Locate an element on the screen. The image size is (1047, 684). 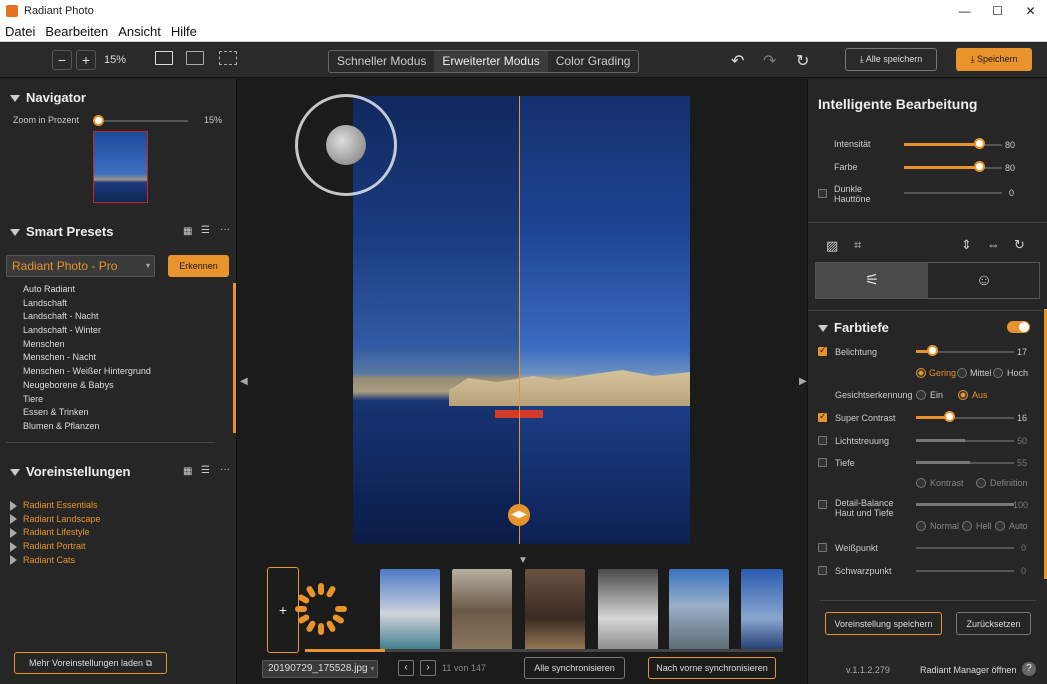
recognize-button: Erkennen is located at coordinates (198, 266).